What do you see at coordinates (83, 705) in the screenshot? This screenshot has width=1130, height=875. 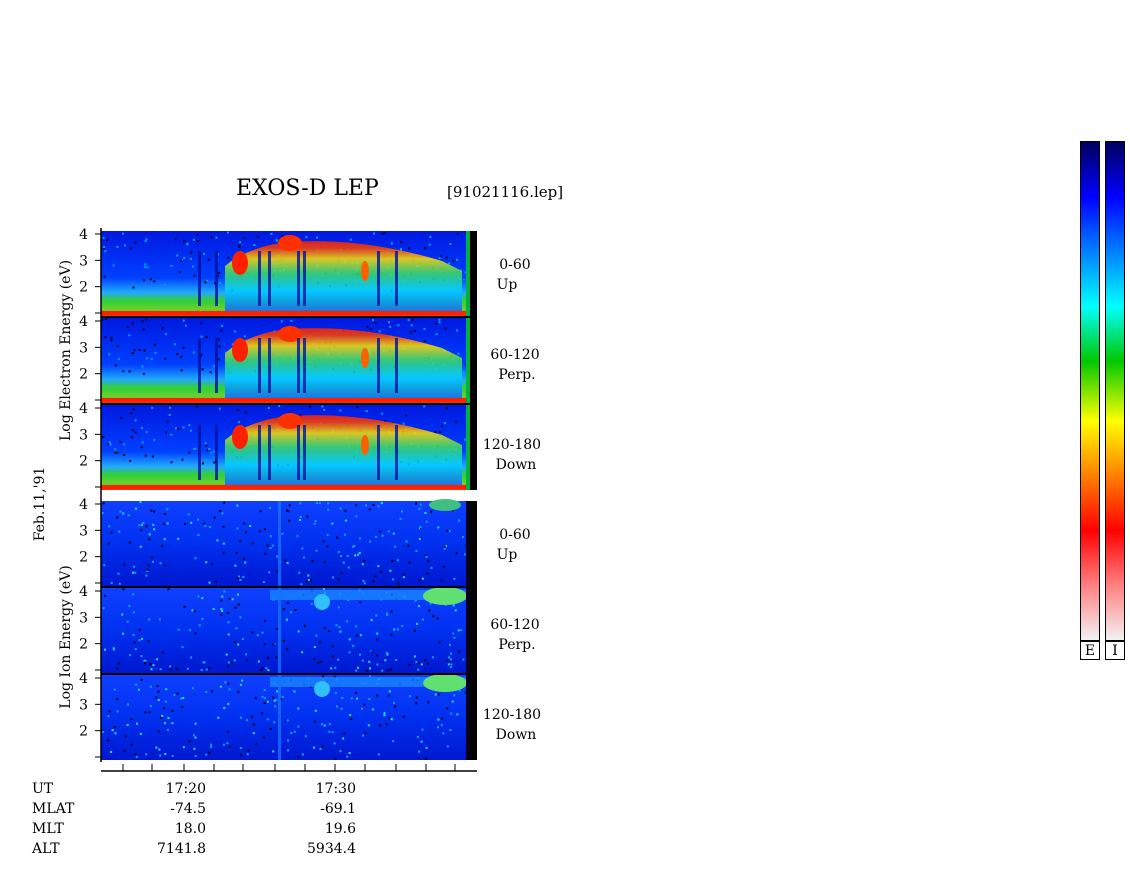 I see `y-tick-label: 3` at bounding box center [83, 705].